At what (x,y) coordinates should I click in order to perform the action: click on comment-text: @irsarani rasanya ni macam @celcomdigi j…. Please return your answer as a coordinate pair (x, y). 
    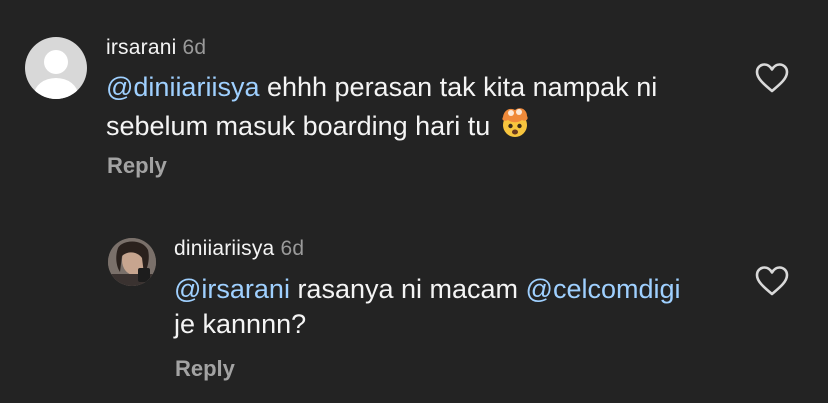
    Looking at the image, I should click on (427, 307).